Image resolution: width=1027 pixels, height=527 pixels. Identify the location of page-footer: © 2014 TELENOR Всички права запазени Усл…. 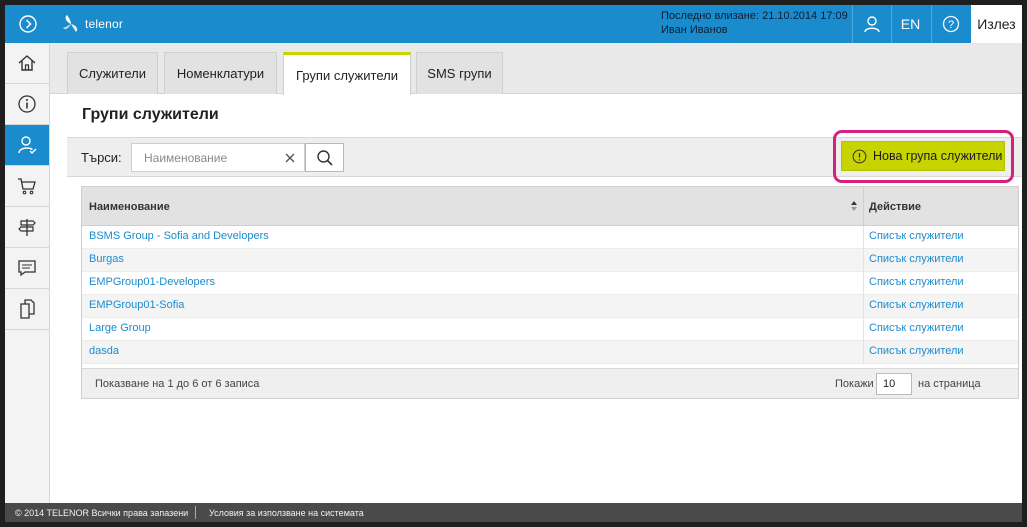
(513, 512).